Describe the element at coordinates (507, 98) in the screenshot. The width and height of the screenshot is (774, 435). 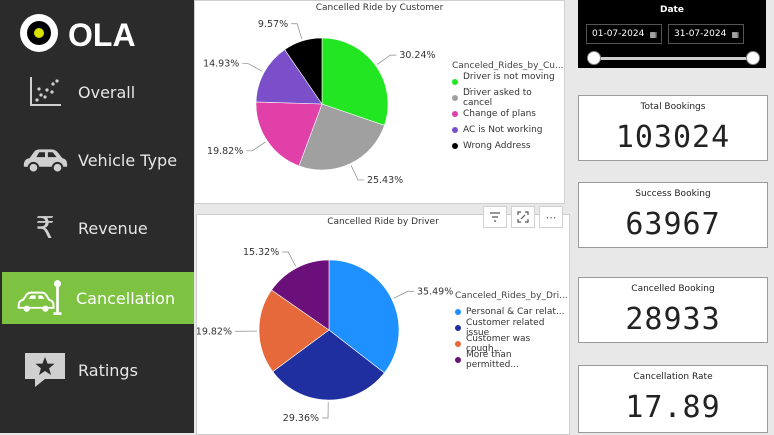
I see `legend-item: Driver asked to cancel` at that location.